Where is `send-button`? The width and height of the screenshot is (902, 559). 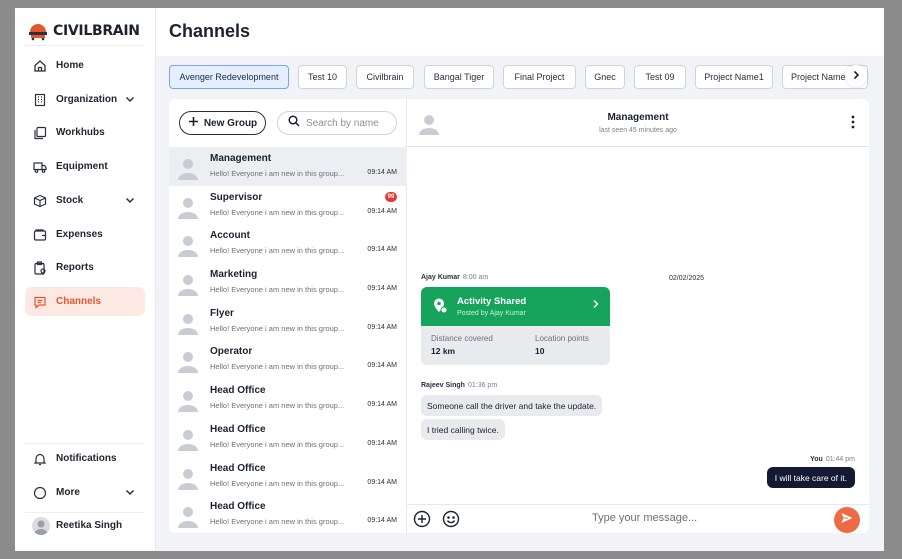
send-button is located at coordinates (847, 520).